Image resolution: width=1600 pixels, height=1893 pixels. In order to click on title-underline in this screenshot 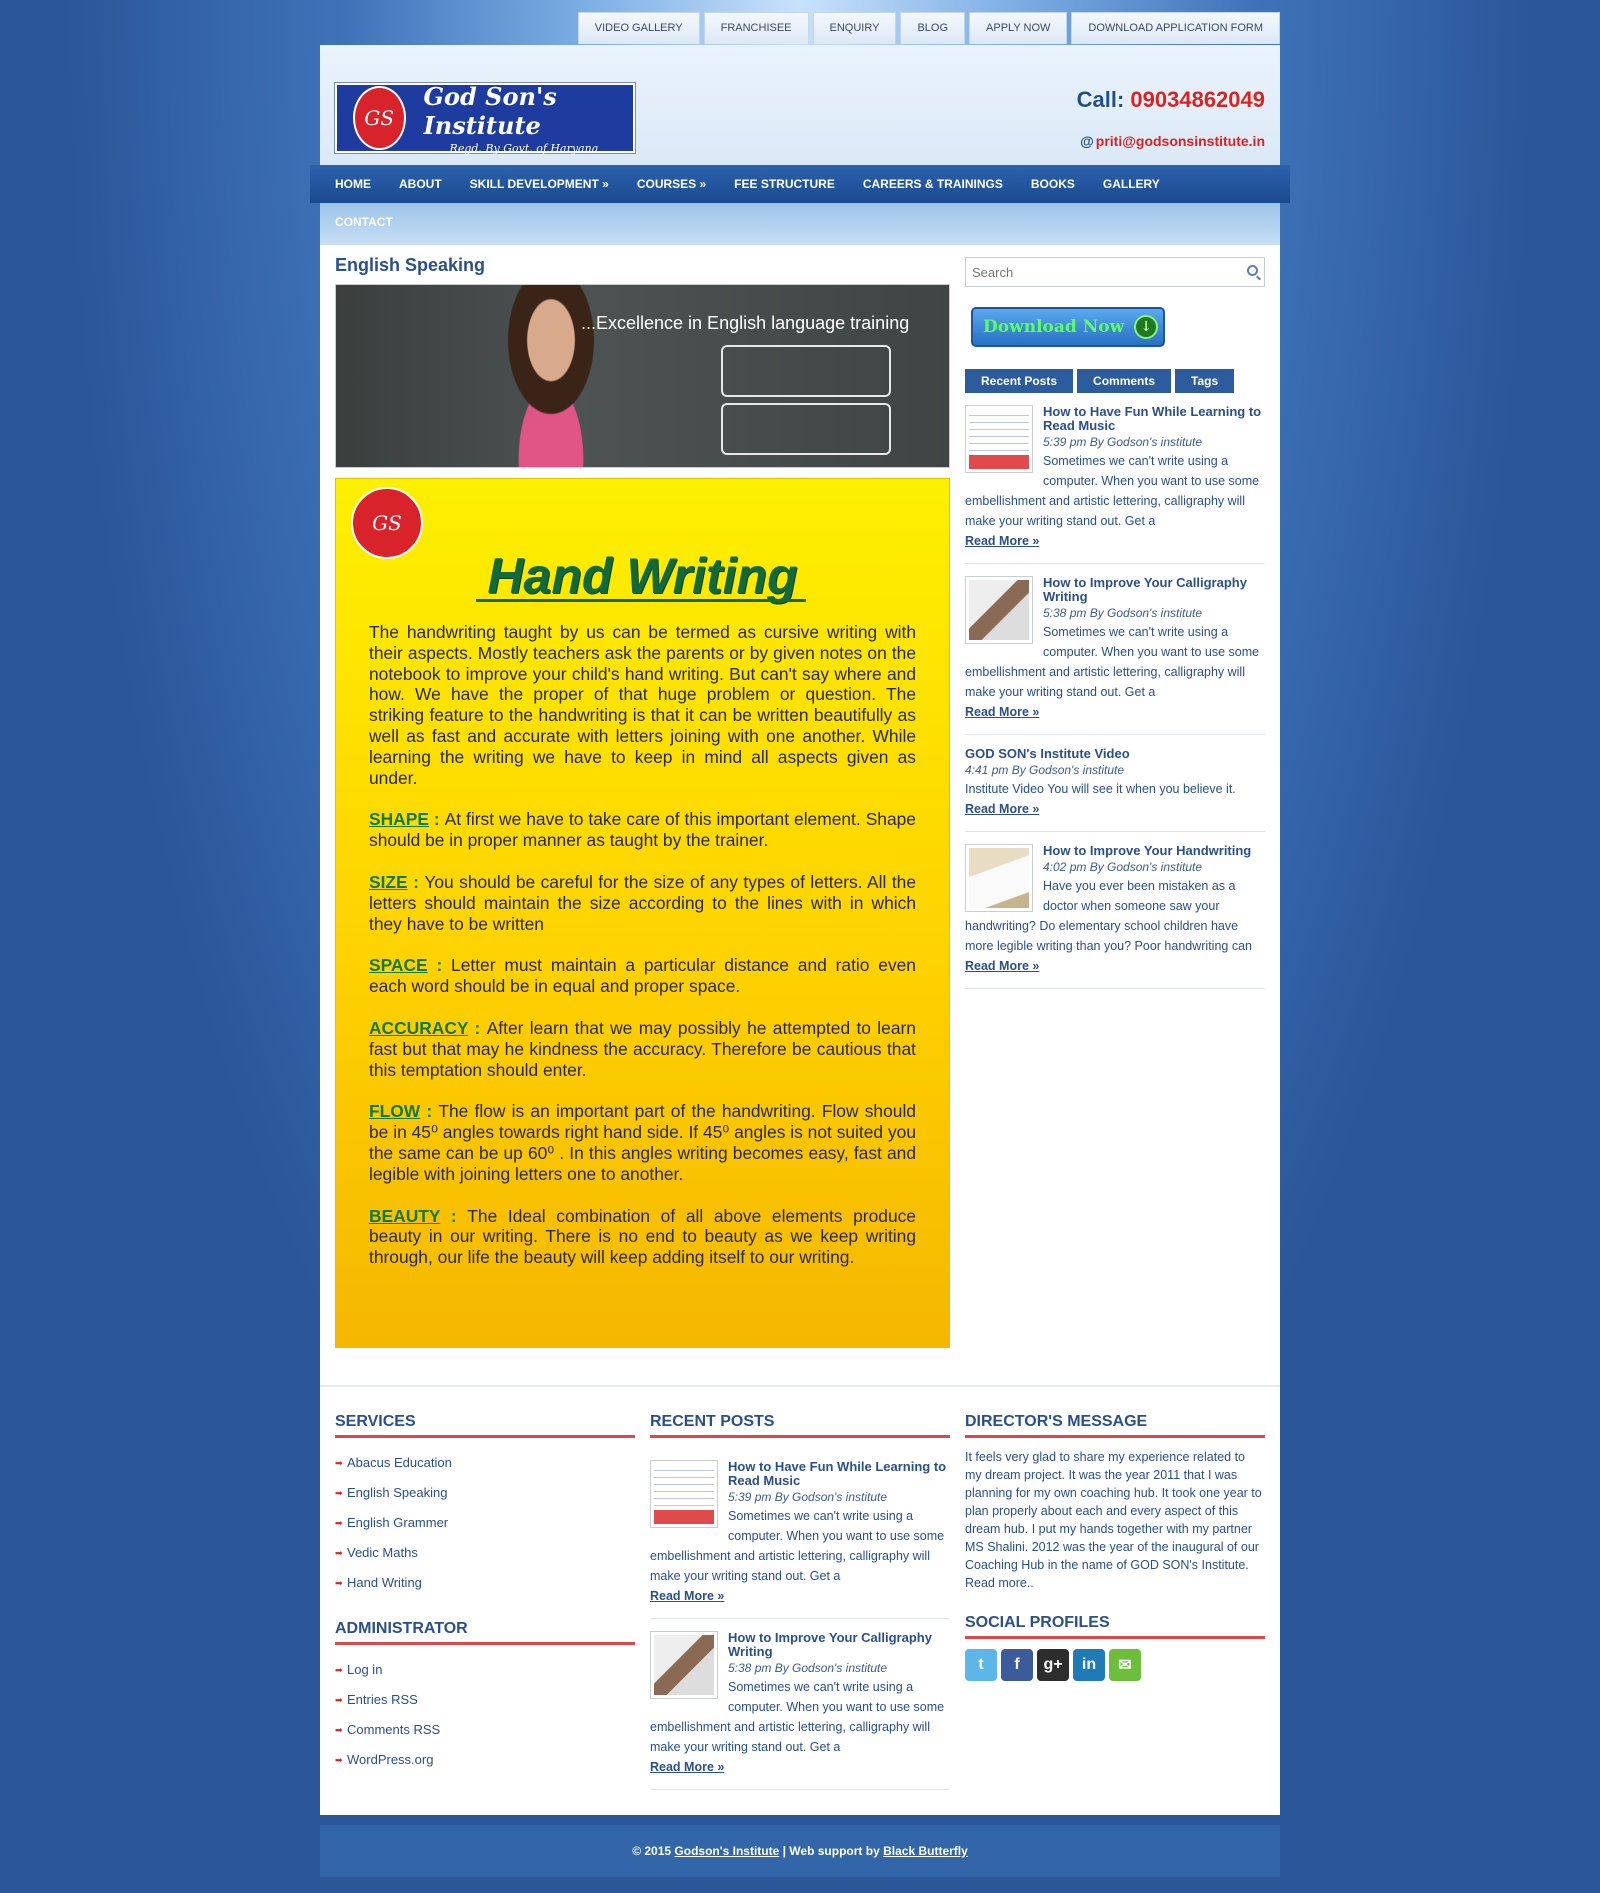, I will do `click(641, 600)`.